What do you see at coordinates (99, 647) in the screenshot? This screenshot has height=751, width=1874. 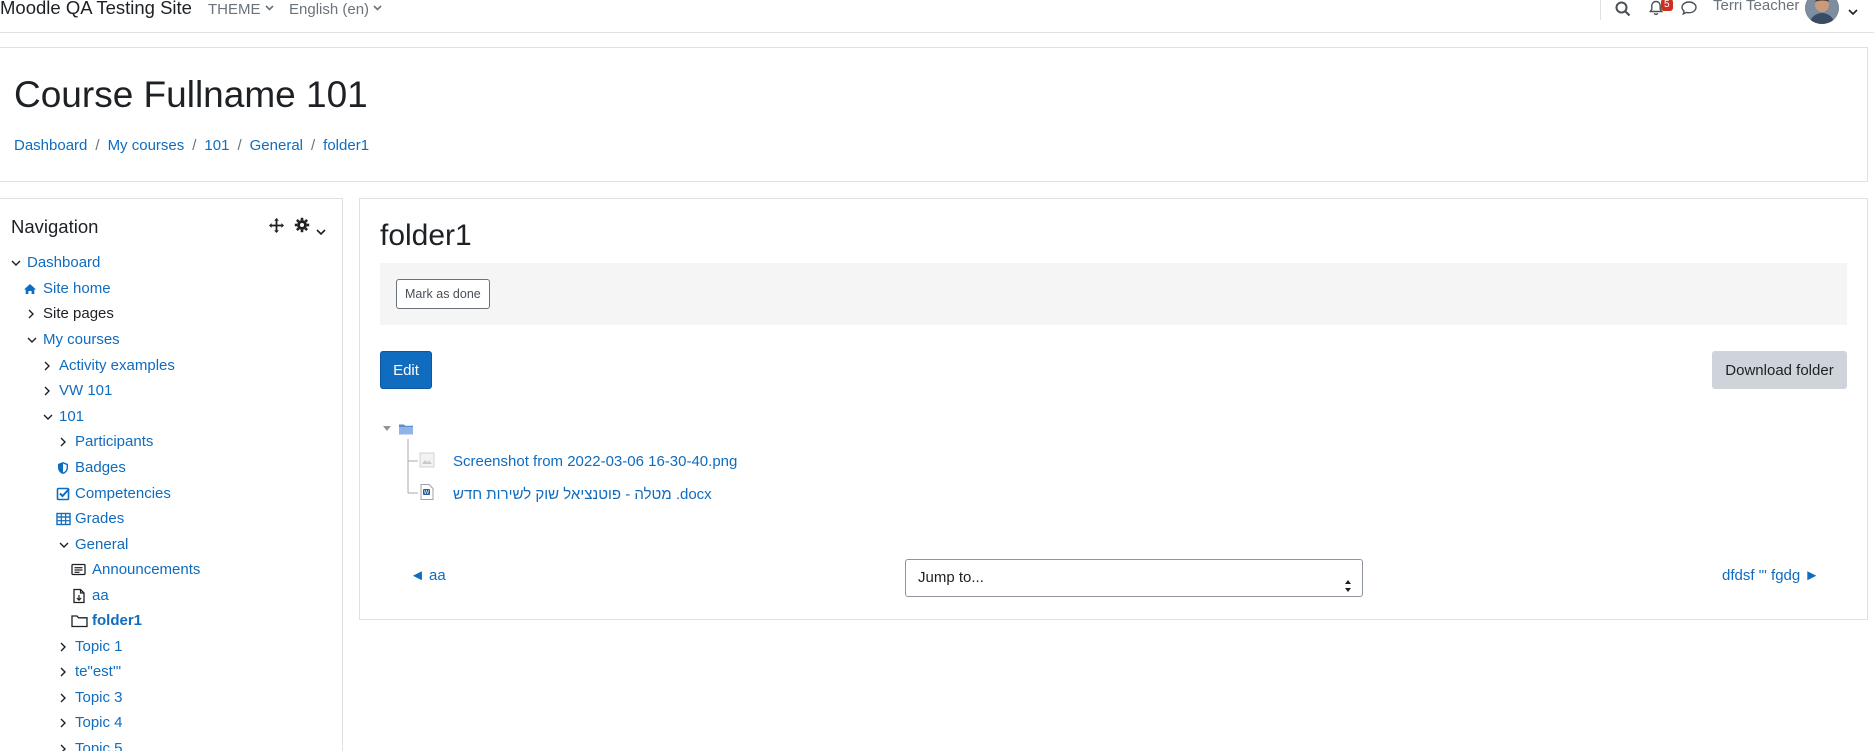 I see `nav-item-label: Topic 1` at bounding box center [99, 647].